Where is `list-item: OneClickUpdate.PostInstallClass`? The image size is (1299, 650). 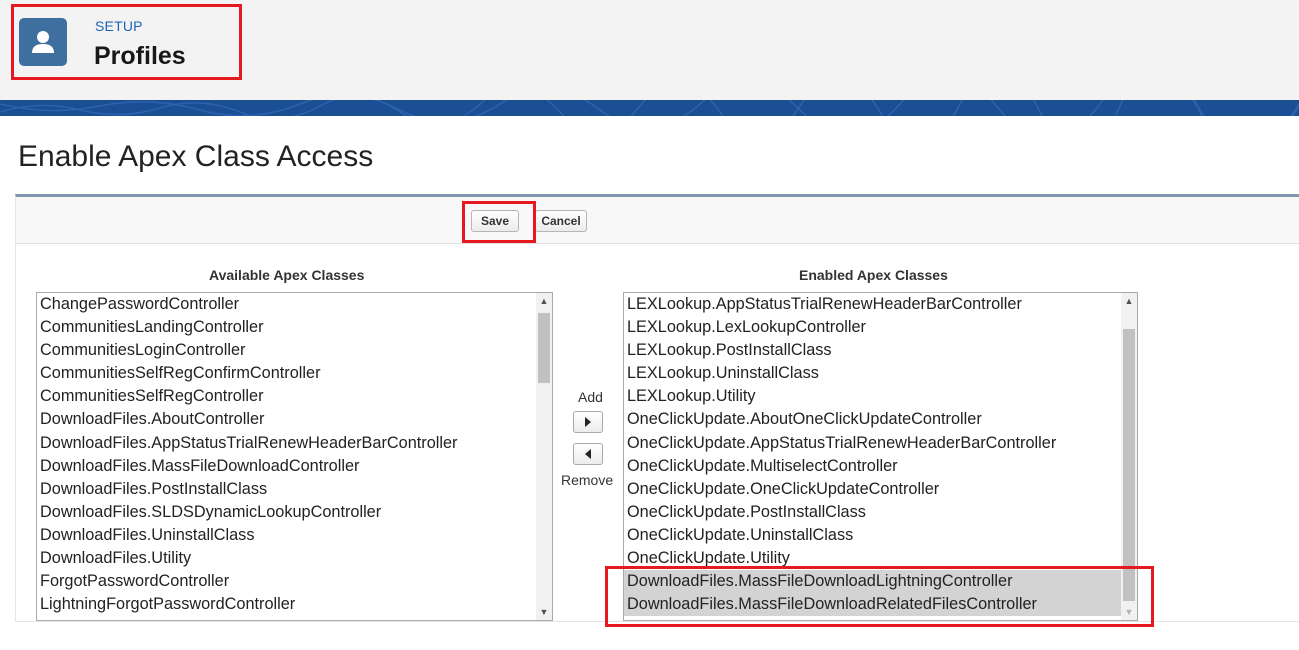 list-item: OneClickUpdate.PostInstallClass is located at coordinates (872, 512).